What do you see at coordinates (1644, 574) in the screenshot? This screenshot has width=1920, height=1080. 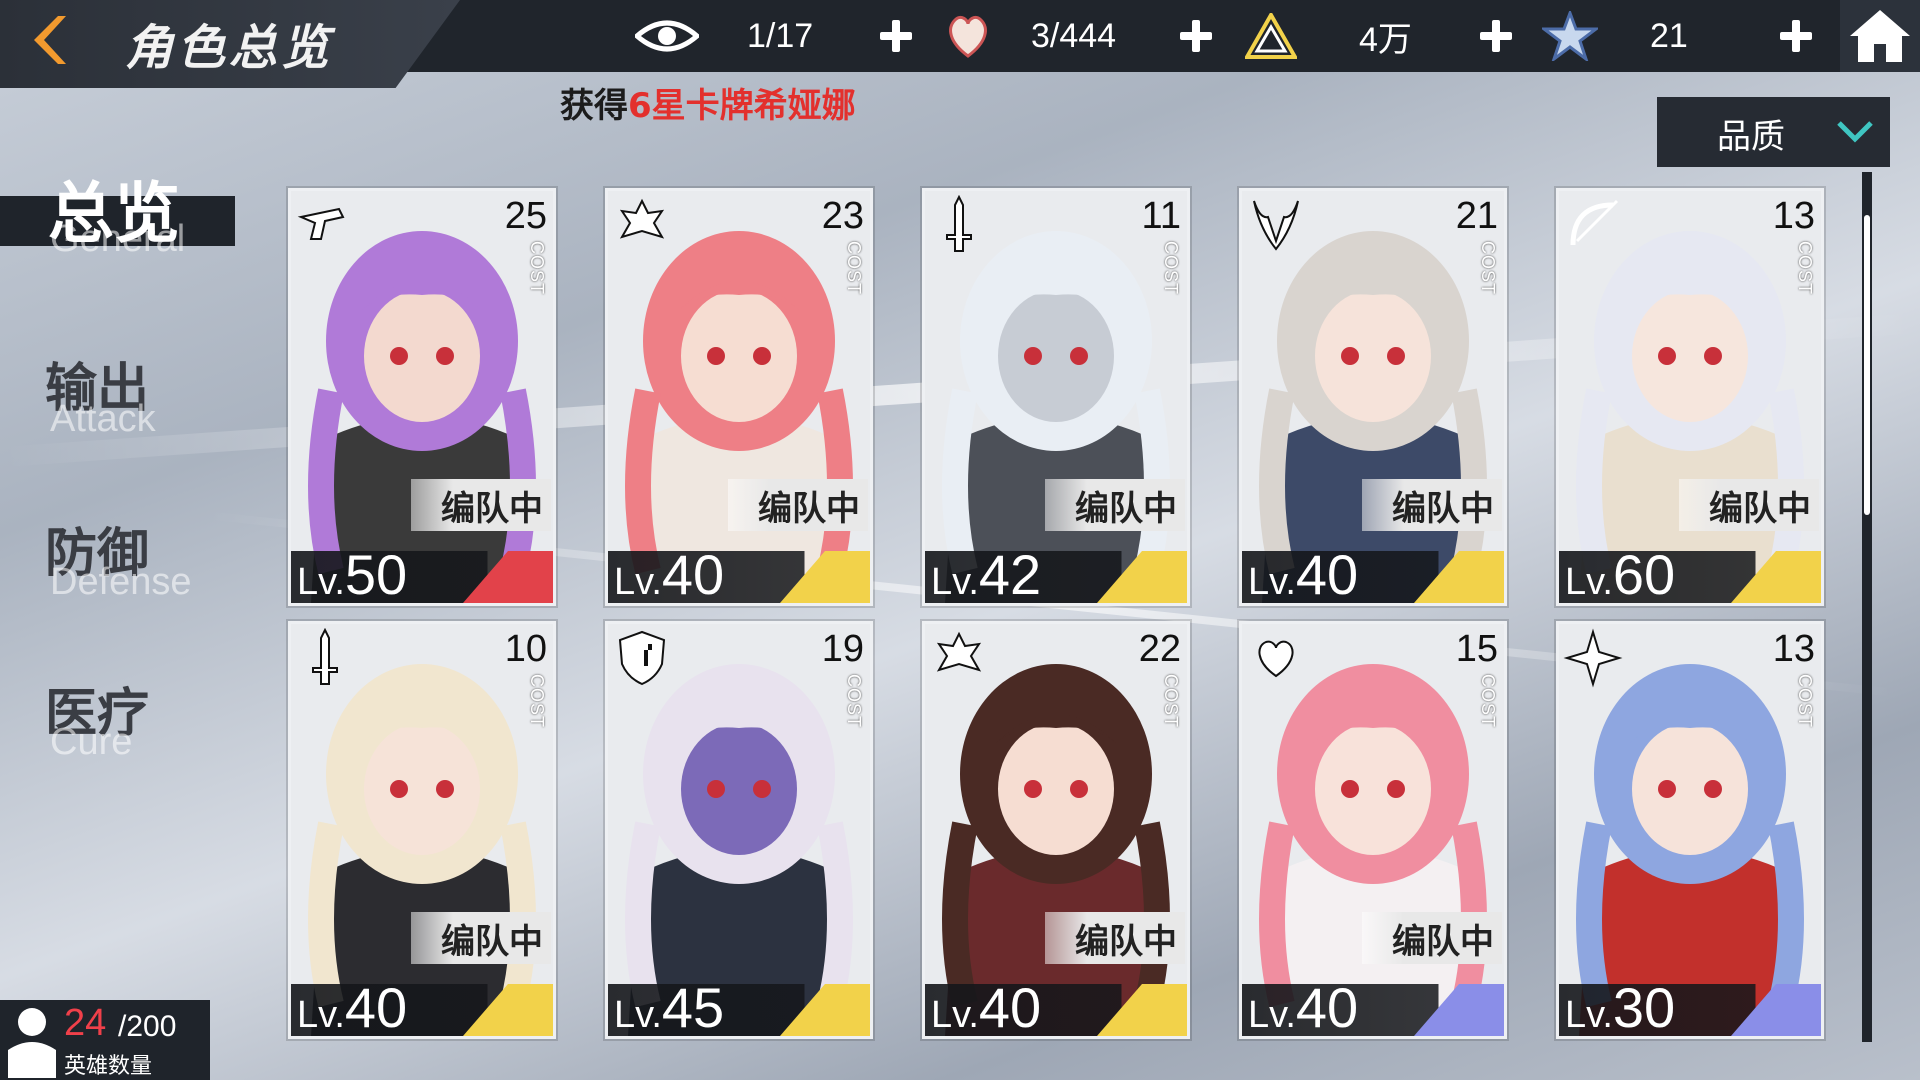 I see `level-value: 60` at bounding box center [1644, 574].